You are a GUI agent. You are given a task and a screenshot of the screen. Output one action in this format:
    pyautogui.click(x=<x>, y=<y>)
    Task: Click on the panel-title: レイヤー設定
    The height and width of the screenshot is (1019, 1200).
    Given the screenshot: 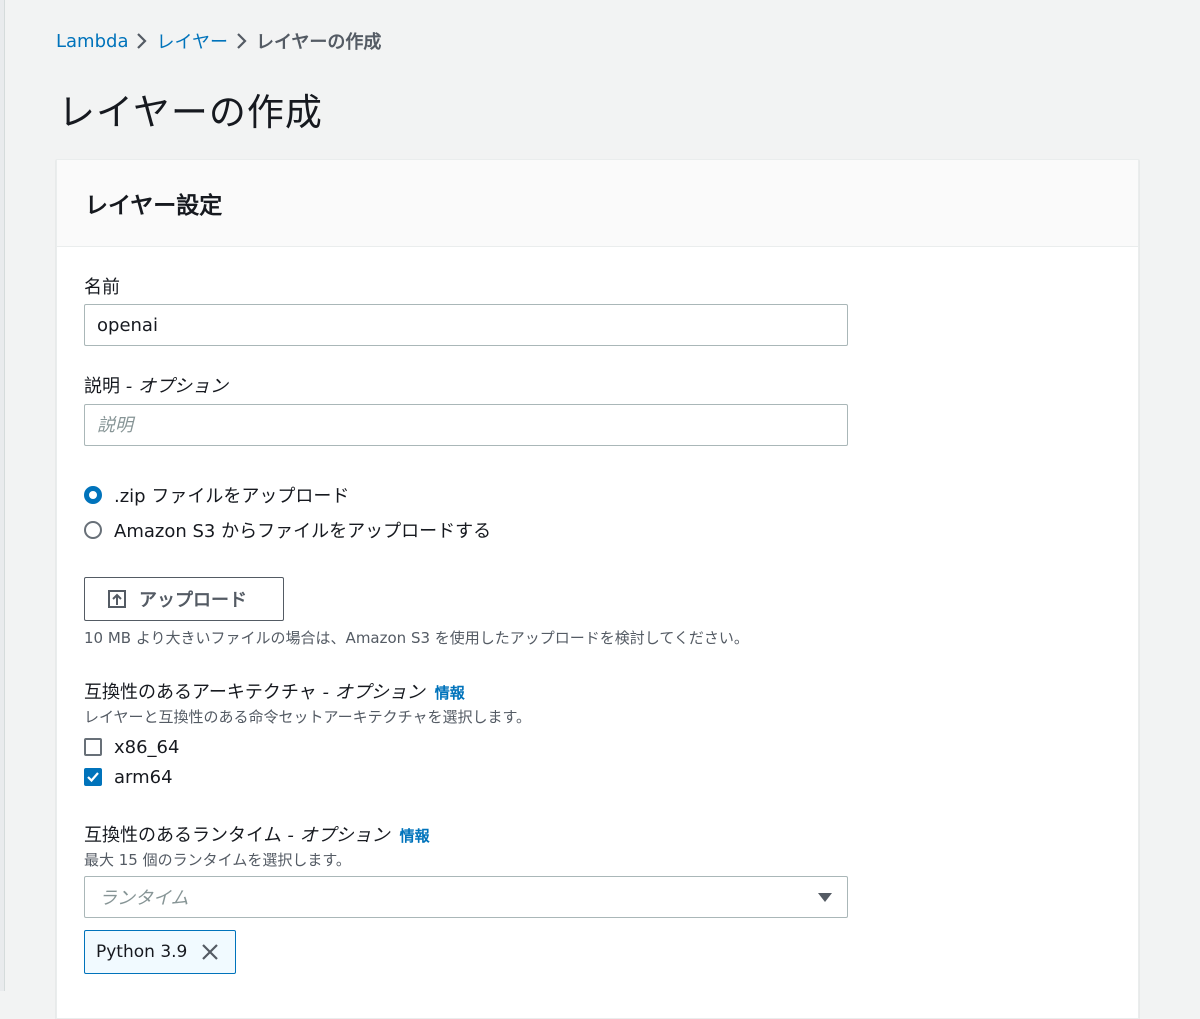 What is the action you would take?
    pyautogui.click(x=154, y=206)
    